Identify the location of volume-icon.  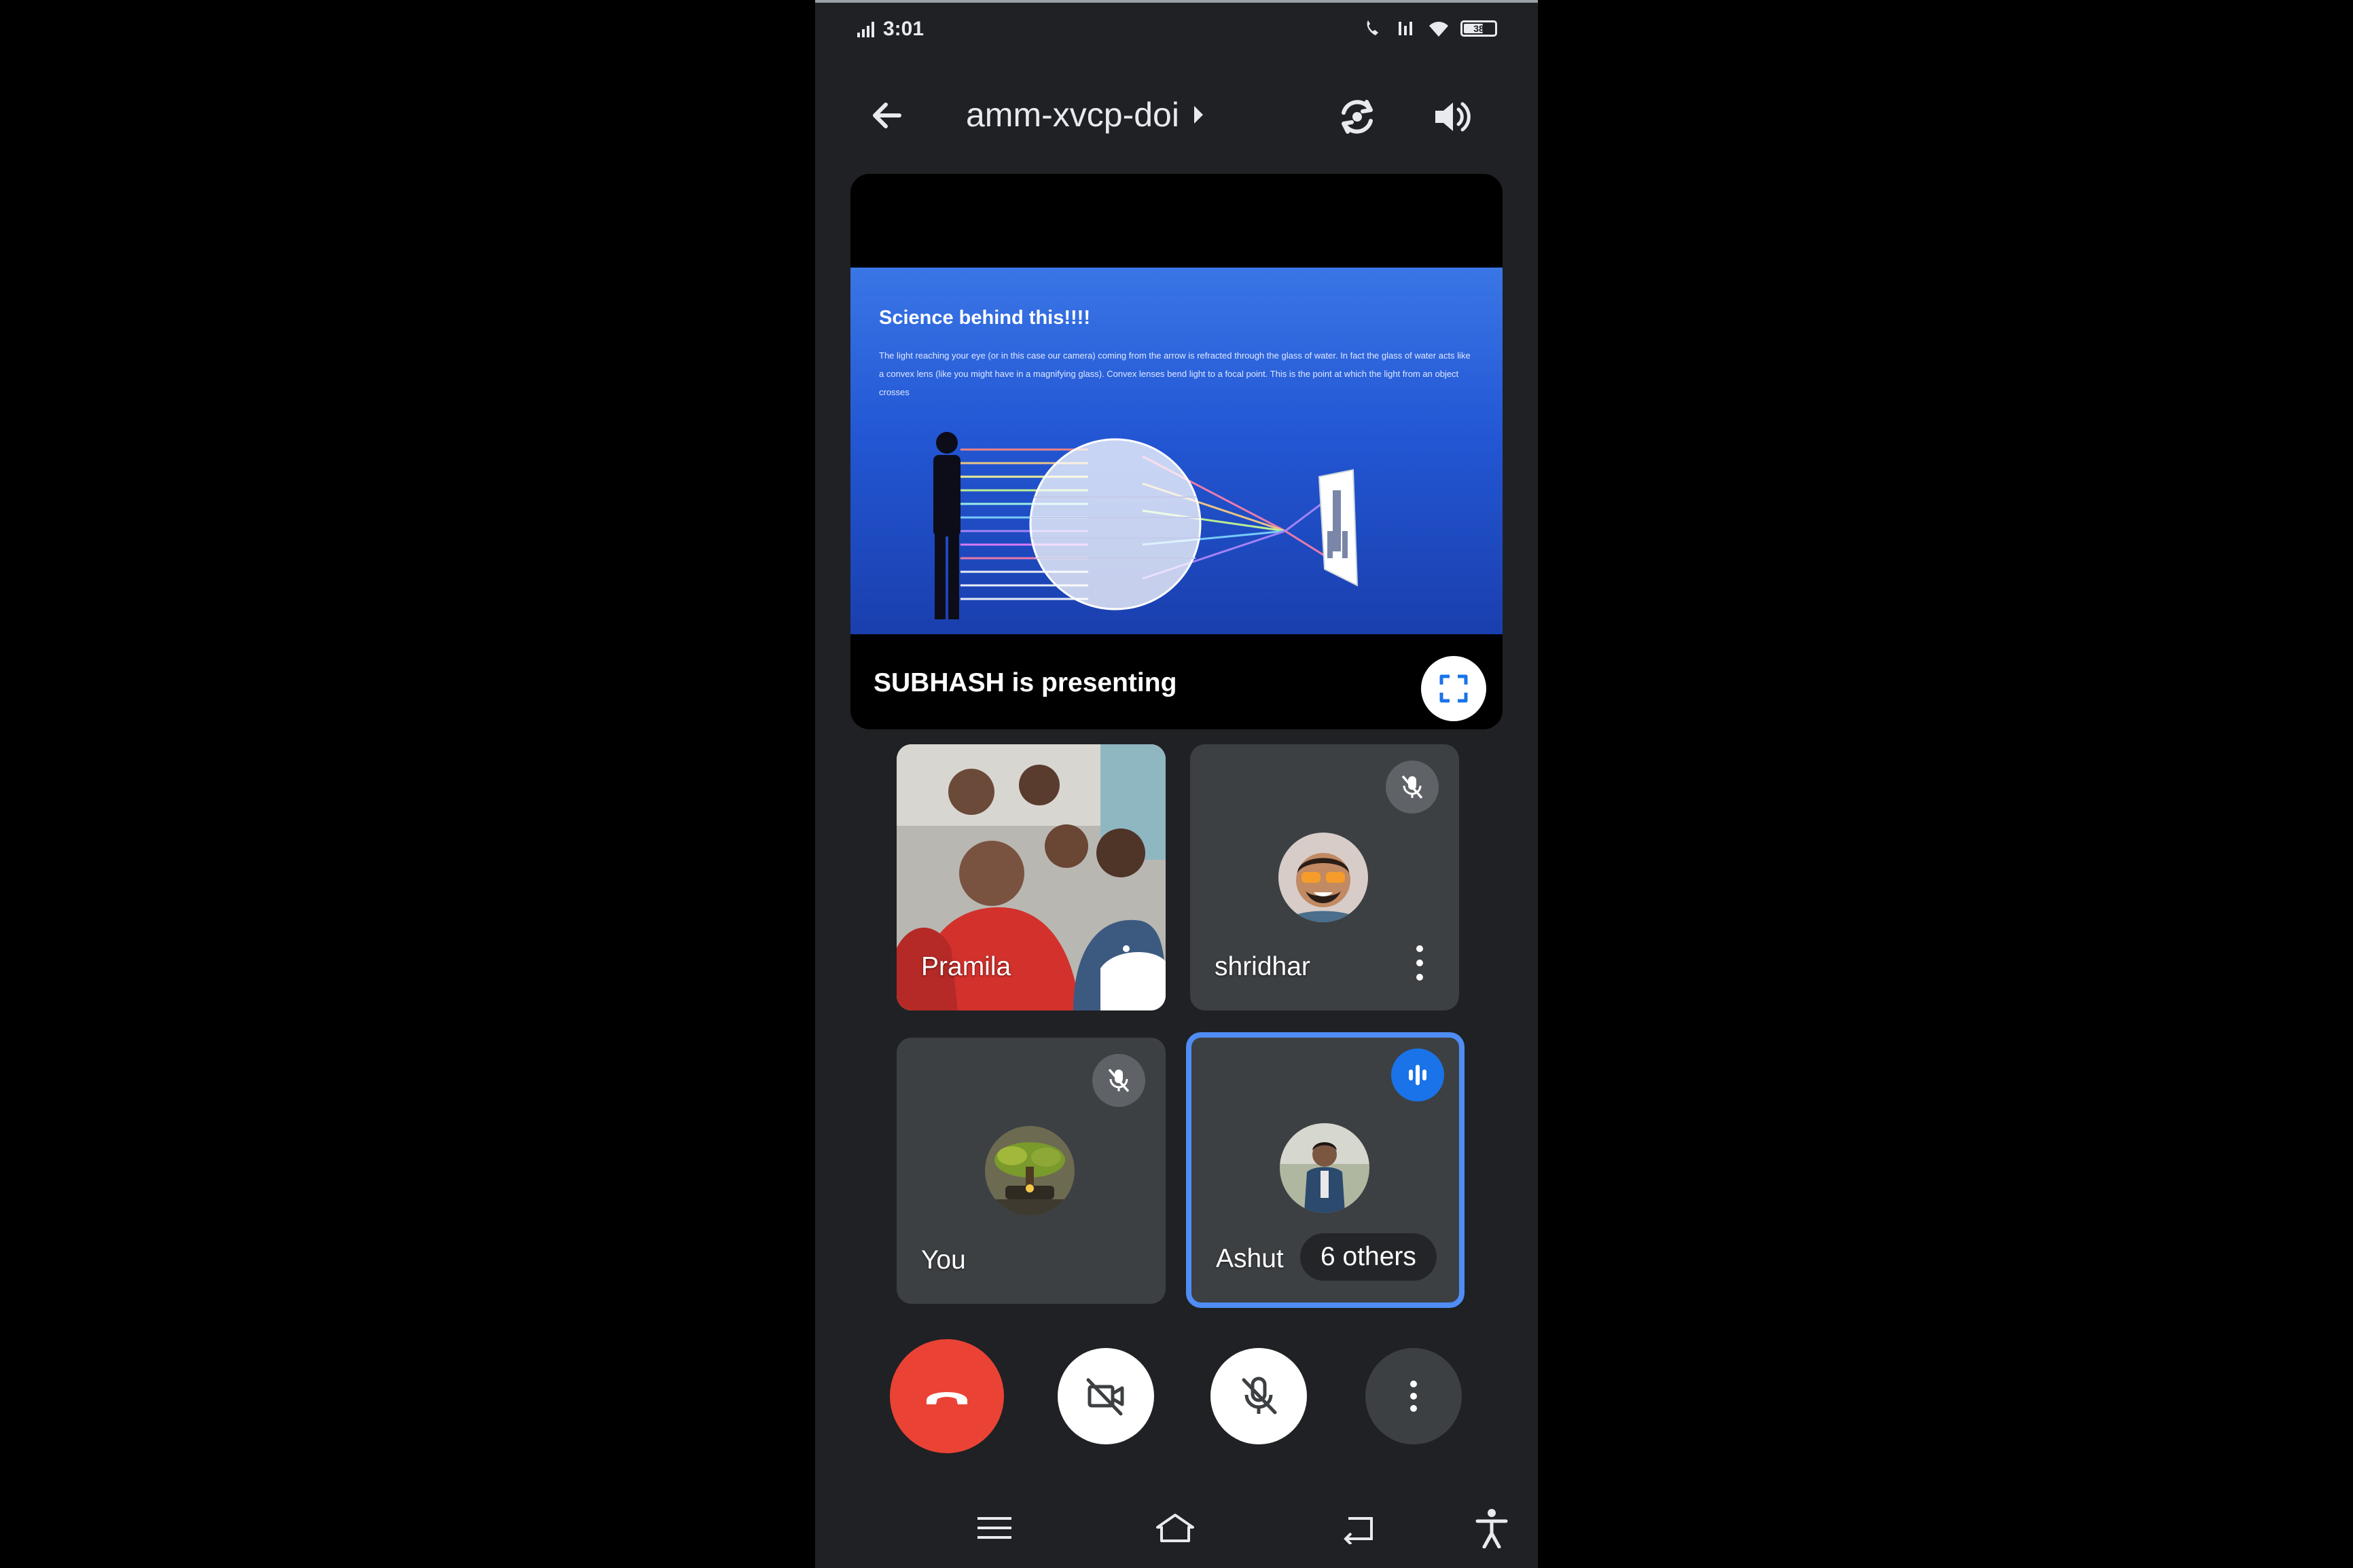
(1453, 117).